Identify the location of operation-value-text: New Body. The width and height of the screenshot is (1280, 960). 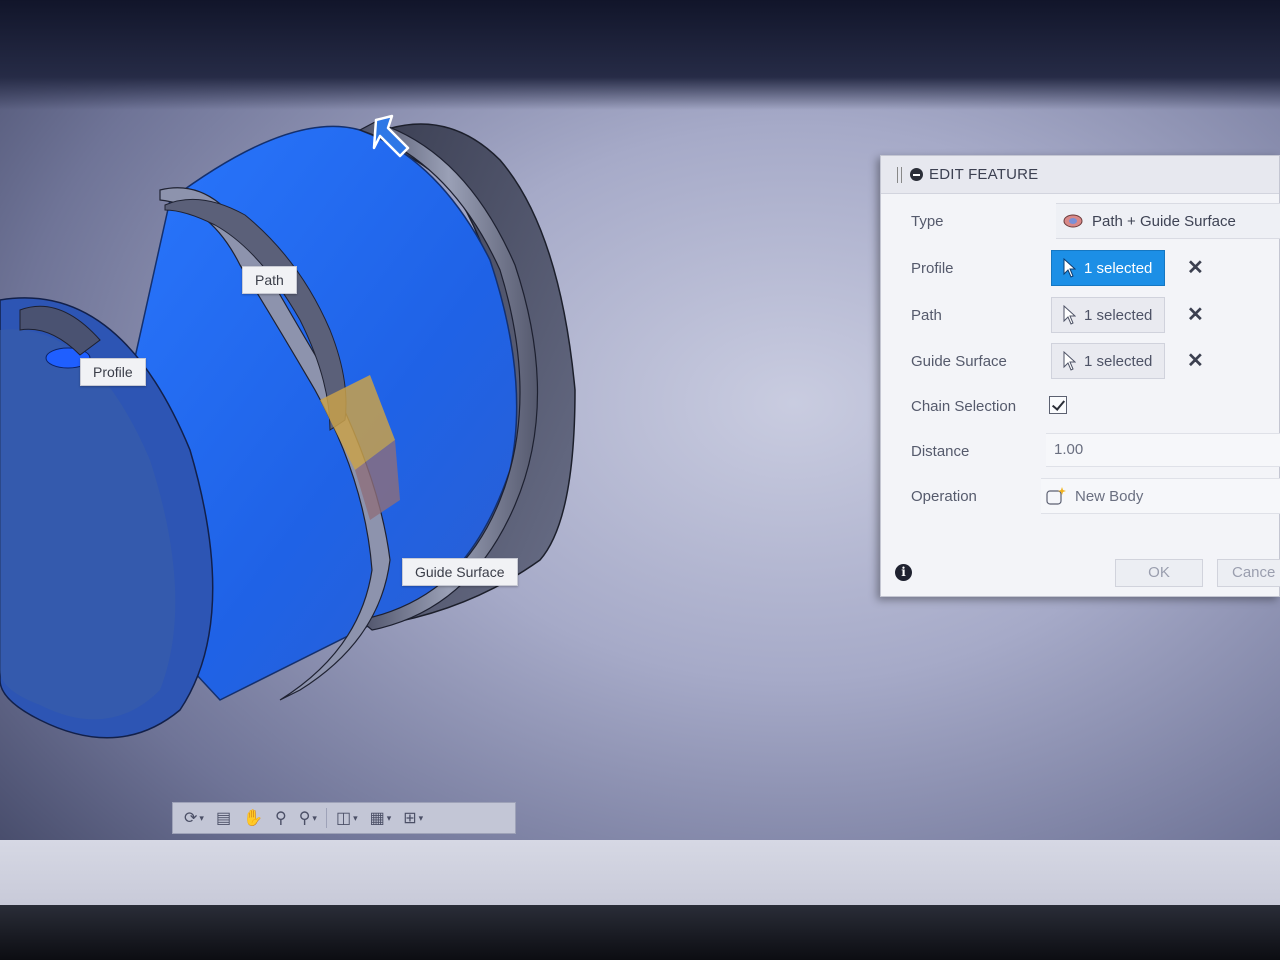
(1109, 496).